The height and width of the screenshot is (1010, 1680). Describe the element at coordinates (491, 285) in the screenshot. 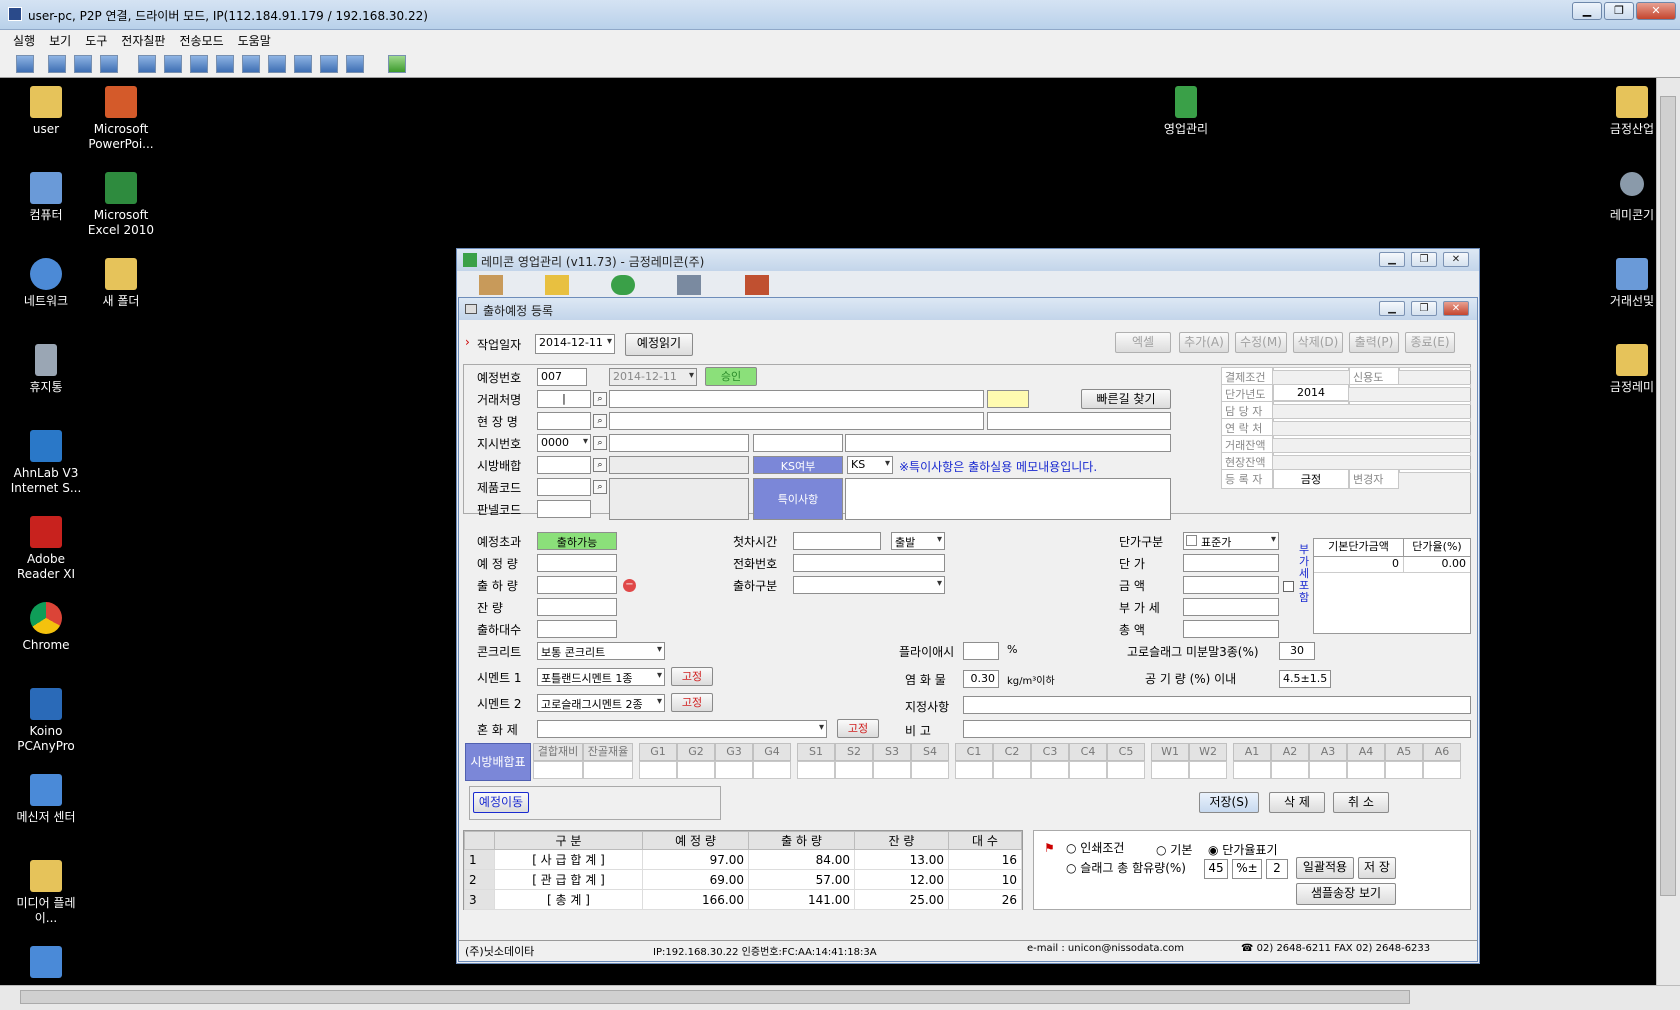

I see `main-edit-icon` at that location.